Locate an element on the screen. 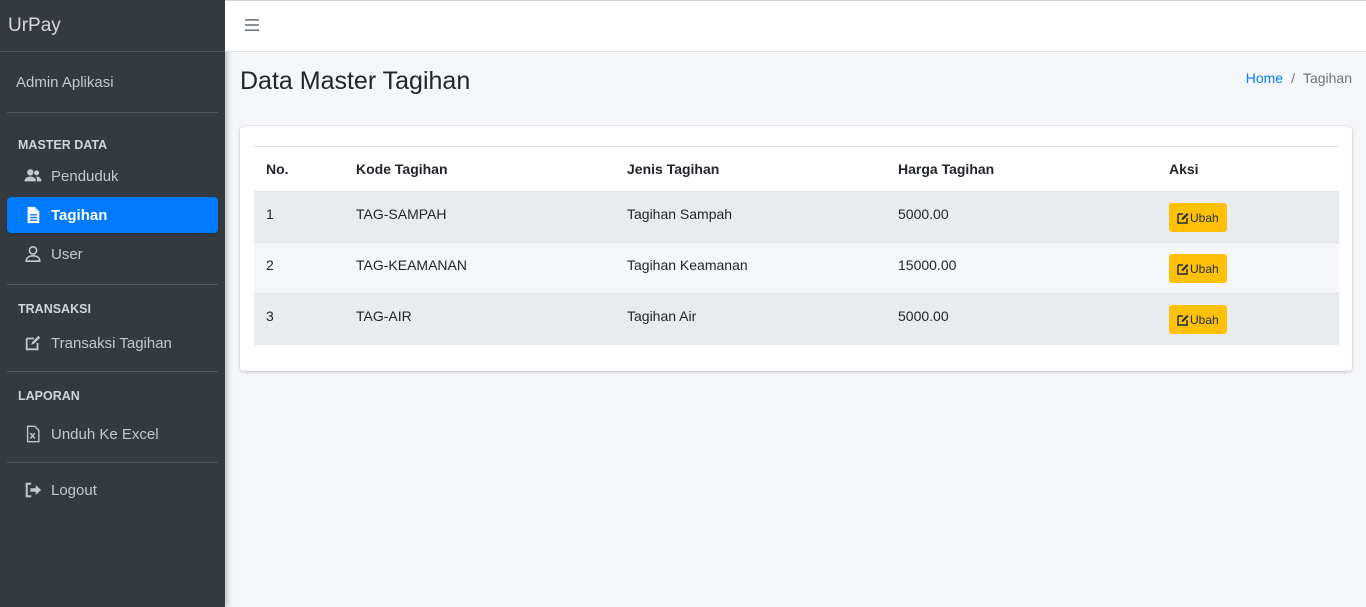 The height and width of the screenshot is (607, 1366). table-row: 1 TAG-SAMPAH Tagihan Sampah 5000.00 Ubah is located at coordinates (796, 217).